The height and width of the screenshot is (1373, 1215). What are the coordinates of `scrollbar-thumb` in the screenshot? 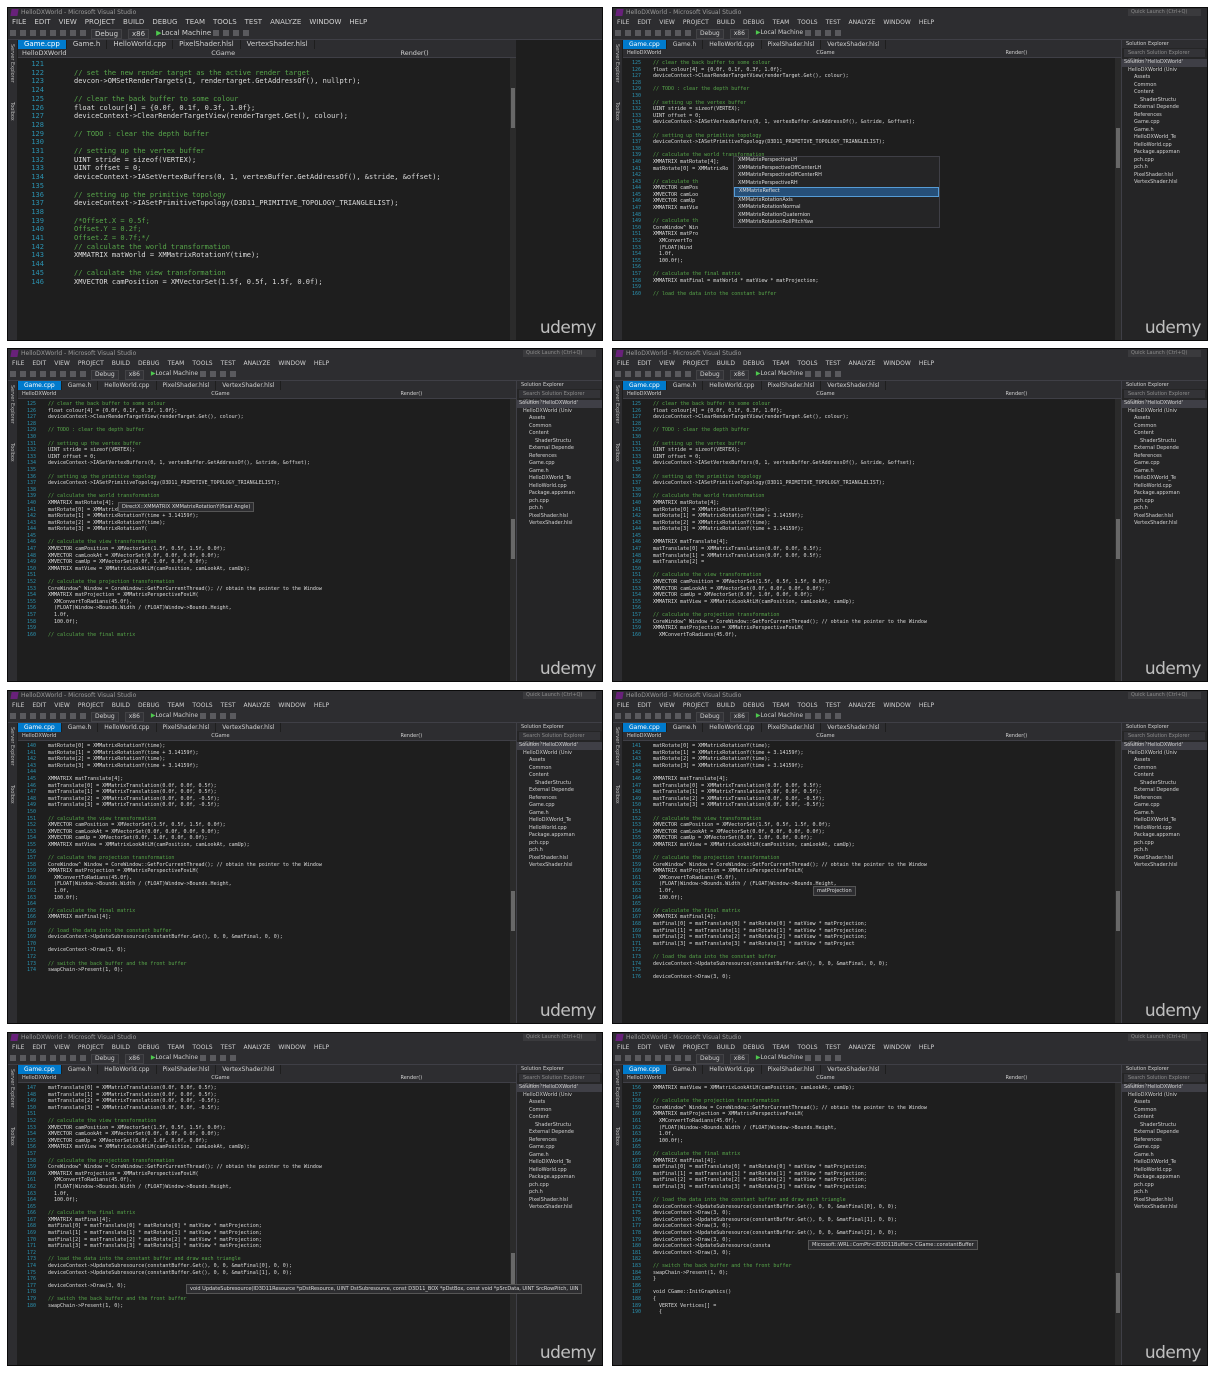 It's located at (513, 539).